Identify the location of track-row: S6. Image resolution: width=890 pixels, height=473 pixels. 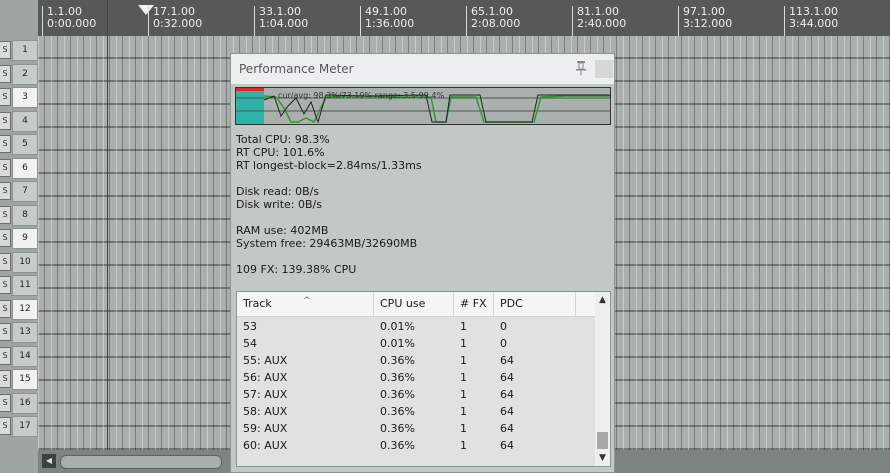
(19, 167).